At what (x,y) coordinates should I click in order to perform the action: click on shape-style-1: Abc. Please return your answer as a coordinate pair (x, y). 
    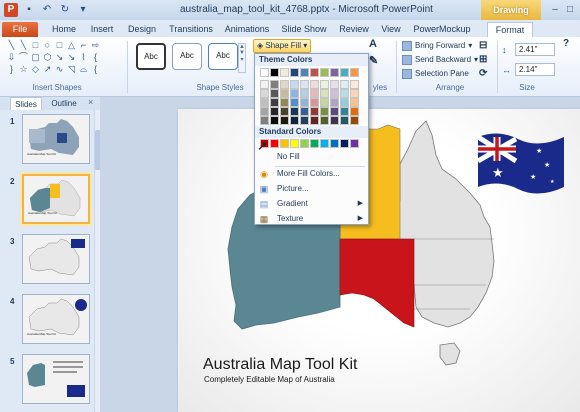
    Looking at the image, I should click on (151, 56).